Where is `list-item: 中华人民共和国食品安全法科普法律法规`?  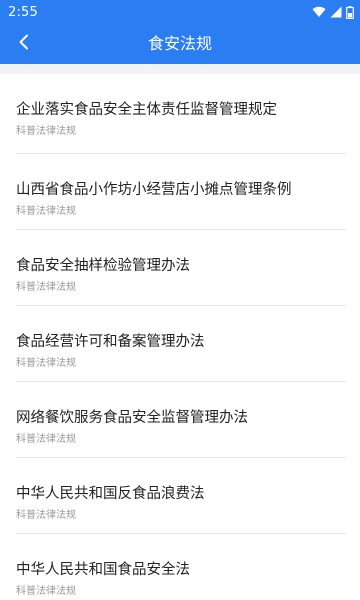 list-item: 中华人民共和国食品安全法科普法律法规 is located at coordinates (180, 567).